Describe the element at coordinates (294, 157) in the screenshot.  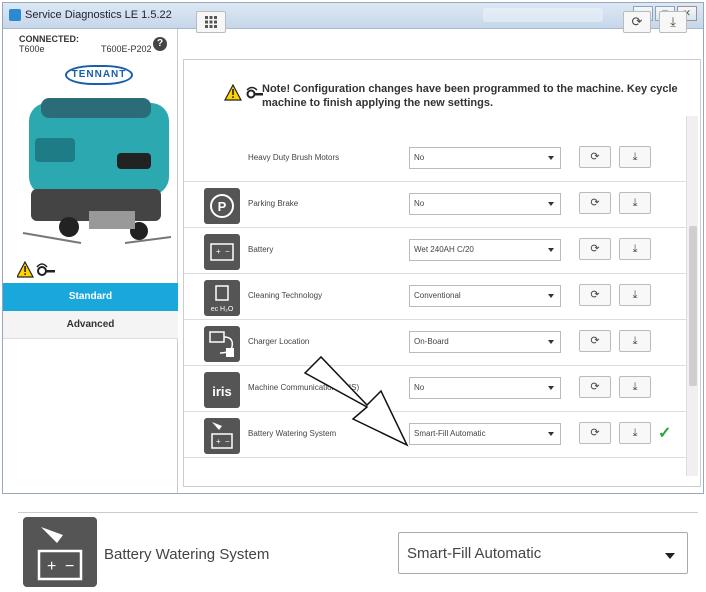
I see `row-label: Heavy Duty Brush Motors` at that location.